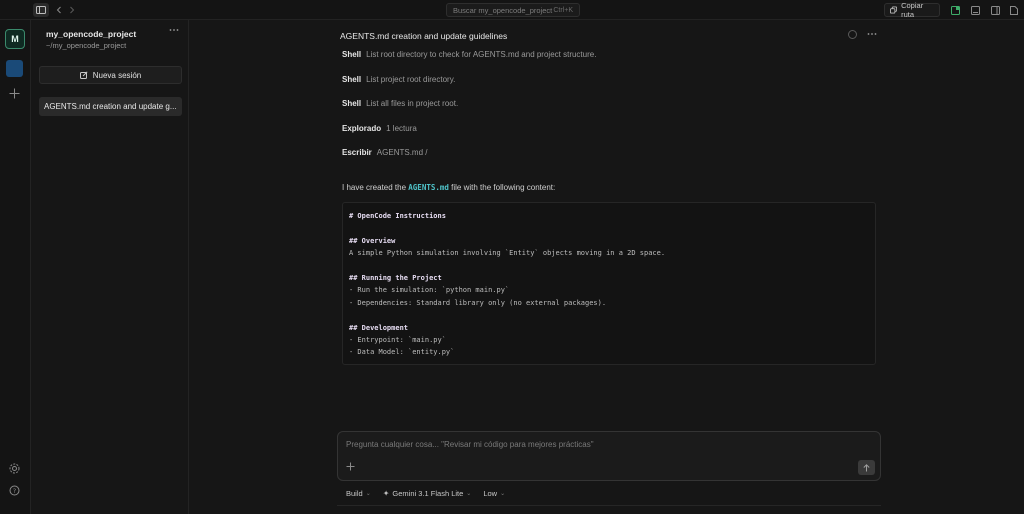  I want to click on new-session-button: Nueva sesión, so click(110, 75).